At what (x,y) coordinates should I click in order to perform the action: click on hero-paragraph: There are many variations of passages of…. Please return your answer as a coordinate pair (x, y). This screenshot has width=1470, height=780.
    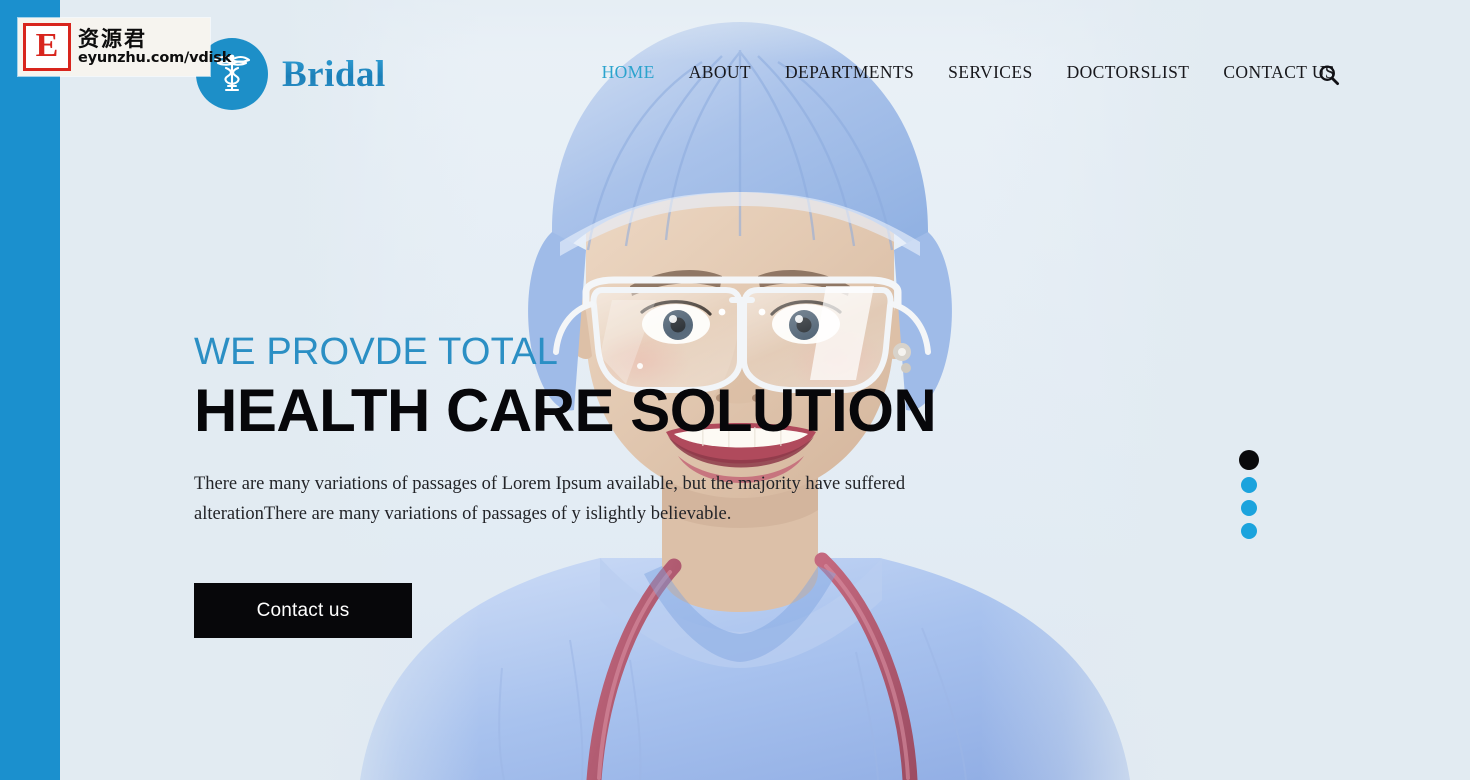
    Looking at the image, I should click on (550, 499).